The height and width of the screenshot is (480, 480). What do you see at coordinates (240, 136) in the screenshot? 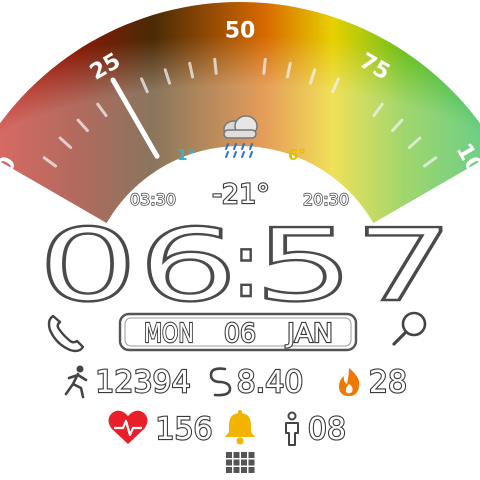
I see `weather-icon` at bounding box center [240, 136].